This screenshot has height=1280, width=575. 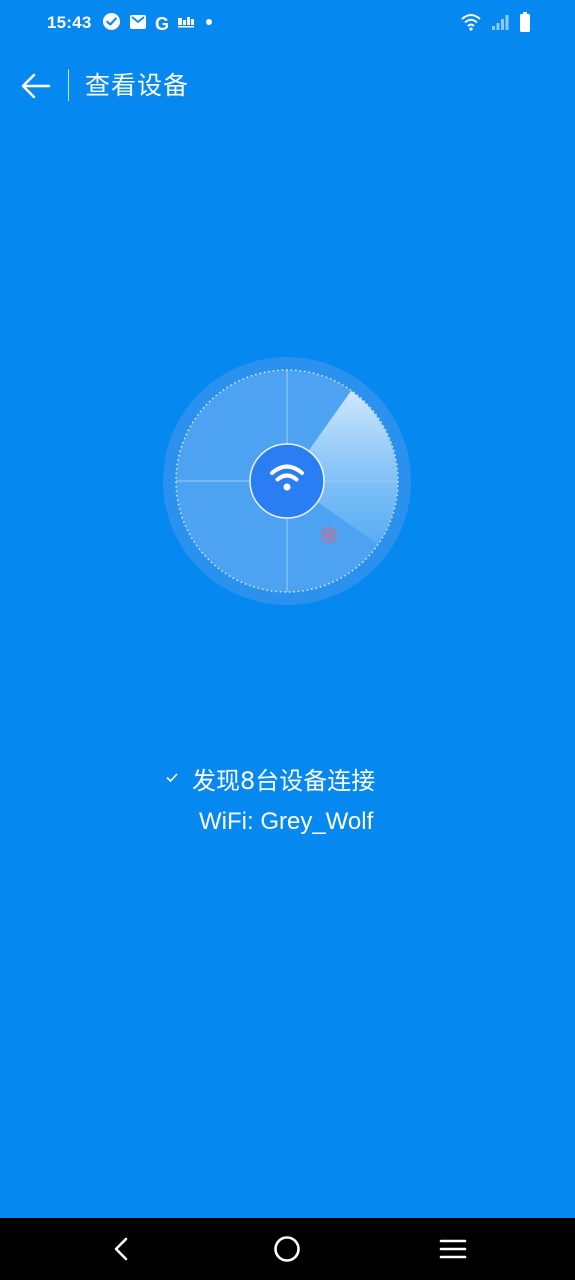 What do you see at coordinates (138, 24) in the screenshot?
I see `mail-icon` at bounding box center [138, 24].